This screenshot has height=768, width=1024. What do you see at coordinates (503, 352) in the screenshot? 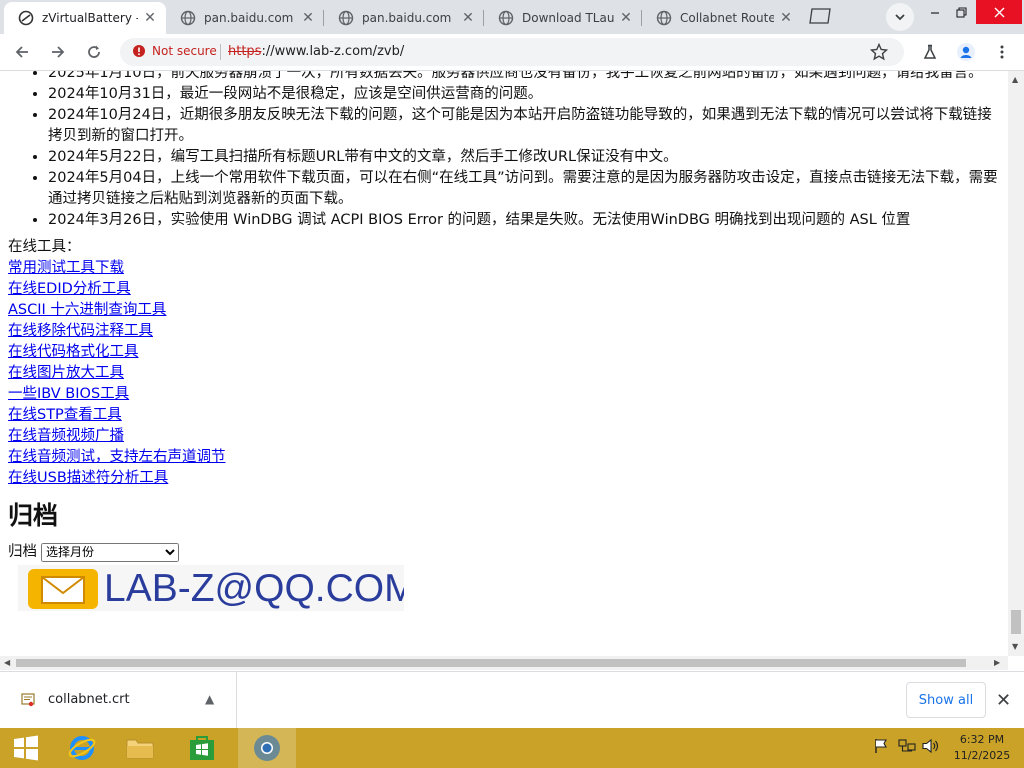
I see `tool-link: 在线代码格式化工具` at bounding box center [503, 352].